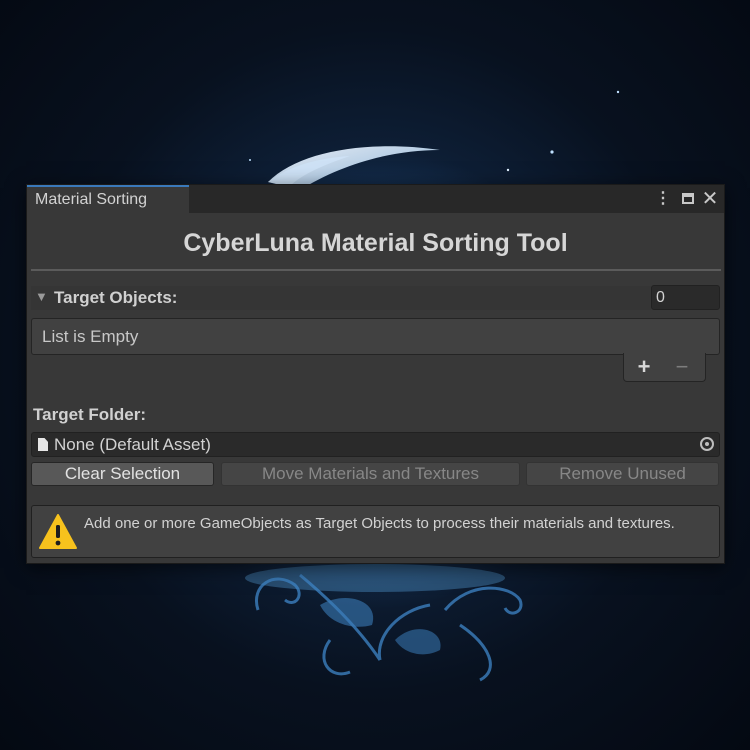  I want to click on foldout-arrow-icon: ▼, so click(41, 296).